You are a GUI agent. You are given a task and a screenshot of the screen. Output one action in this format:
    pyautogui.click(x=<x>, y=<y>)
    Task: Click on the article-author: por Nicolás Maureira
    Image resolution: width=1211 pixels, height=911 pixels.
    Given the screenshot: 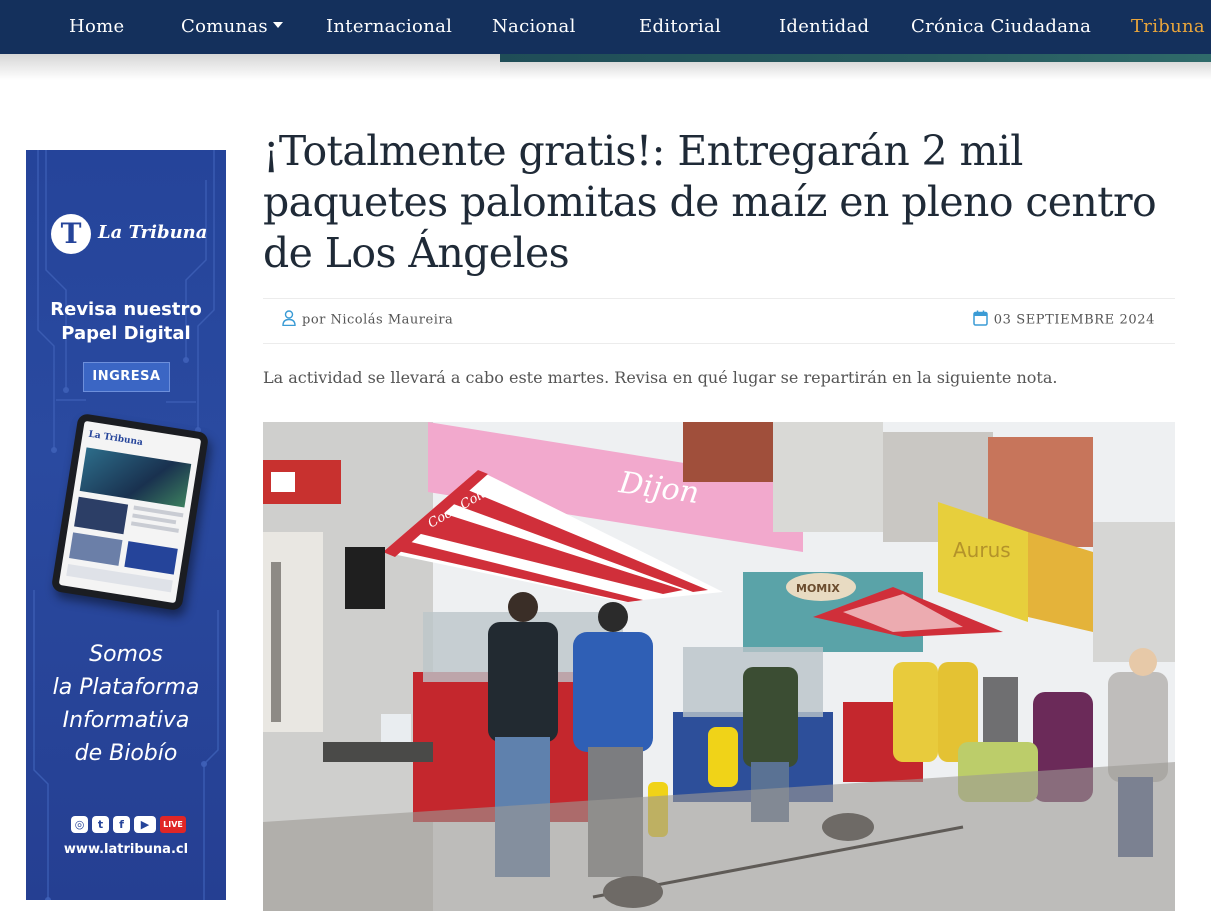 What is the action you would take?
    pyautogui.click(x=368, y=319)
    